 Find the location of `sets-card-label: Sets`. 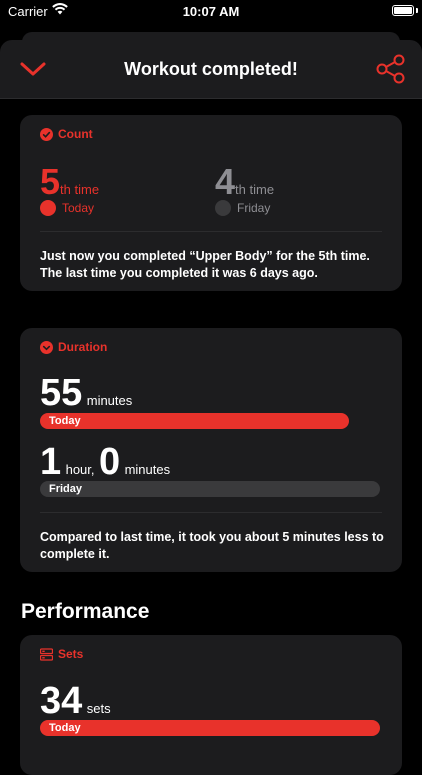

sets-card-label: Sets is located at coordinates (61, 654).